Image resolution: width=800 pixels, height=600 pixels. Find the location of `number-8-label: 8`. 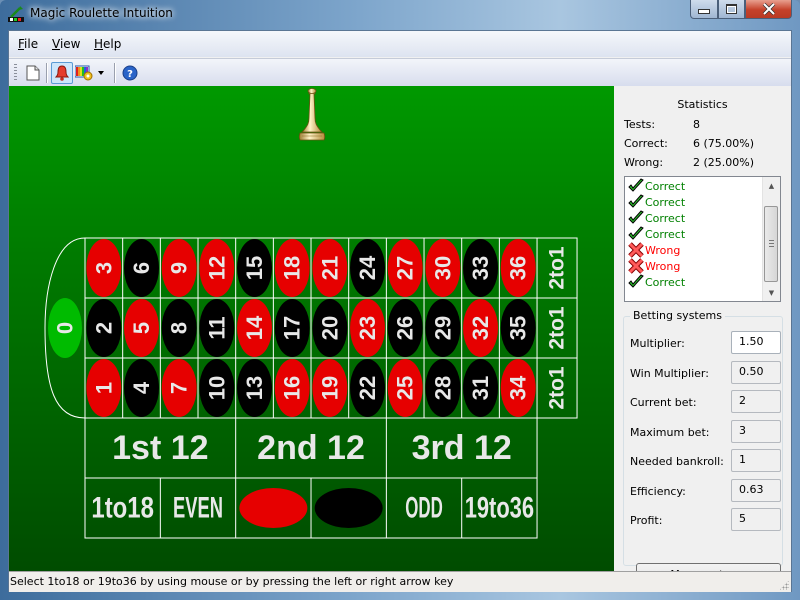

number-8-label: 8 is located at coordinates (179, 328).